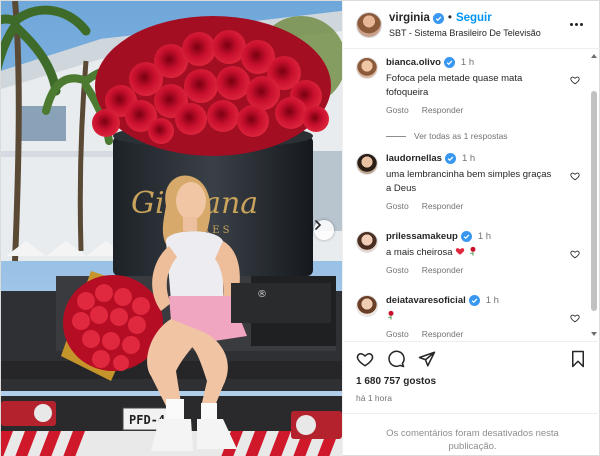 The height and width of the screenshot is (456, 600). Describe the element at coordinates (426, 300) in the screenshot. I see `commenter-username: deiatavaresoficial` at that location.